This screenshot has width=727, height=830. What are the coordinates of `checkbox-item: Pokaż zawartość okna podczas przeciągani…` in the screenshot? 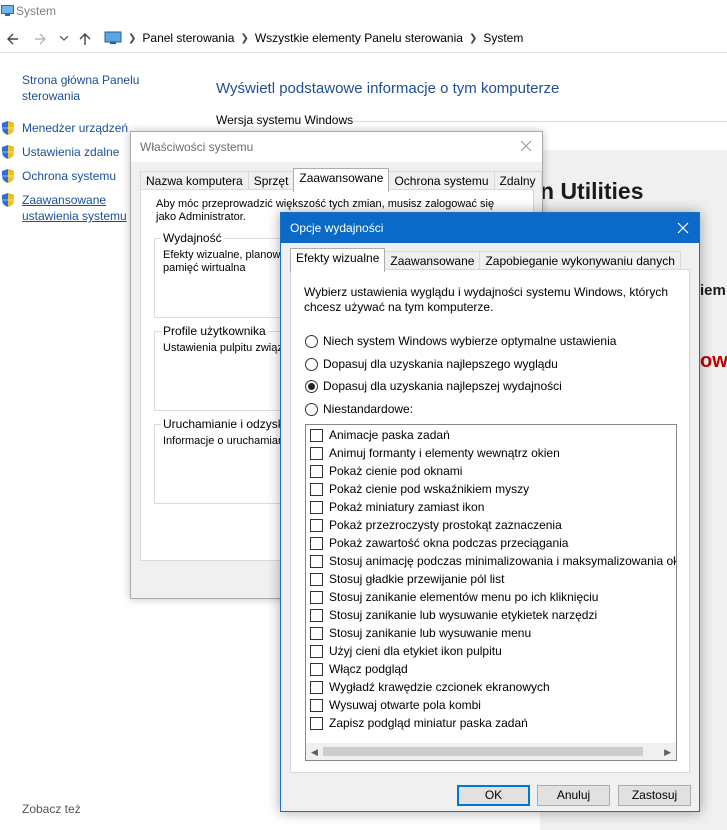 It's located at (439, 543).